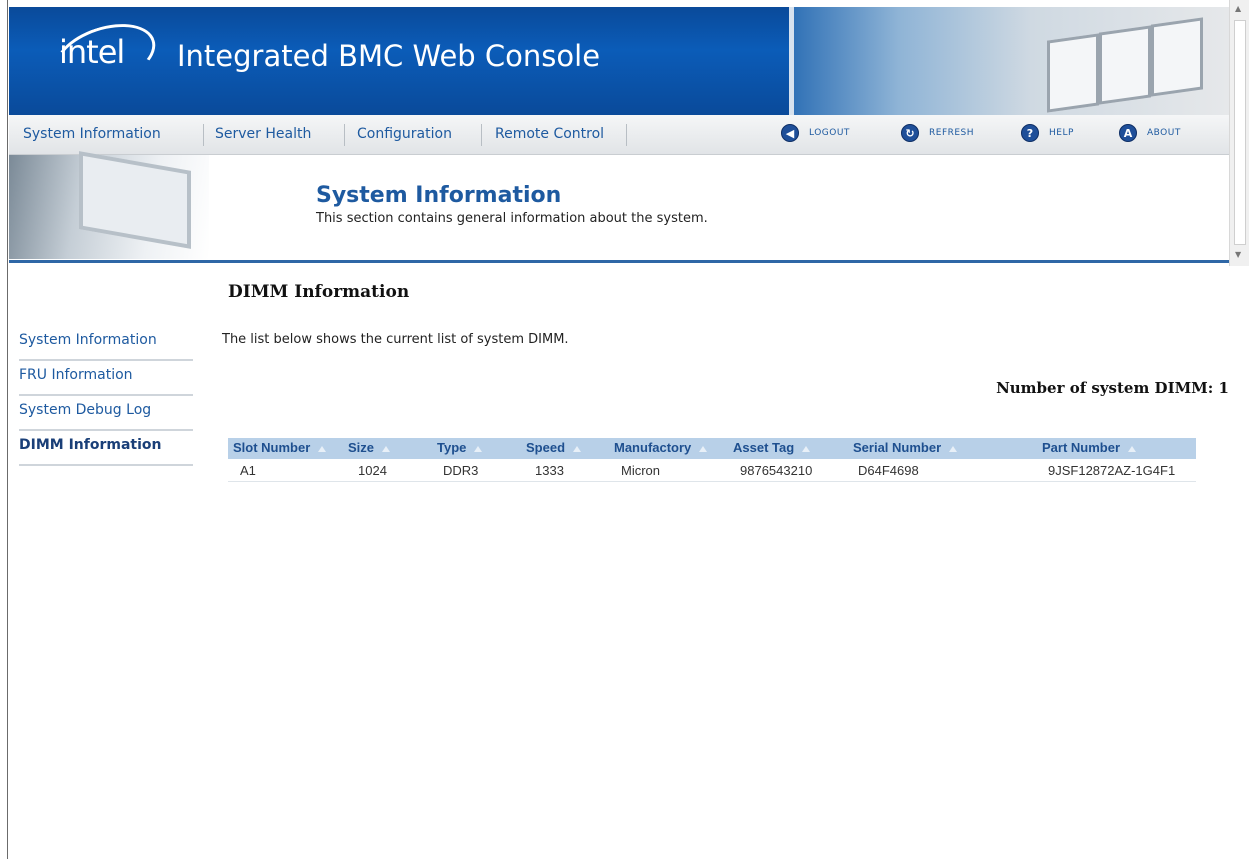 This screenshot has width=1249, height=859. What do you see at coordinates (106, 448) in the screenshot?
I see `sidebar-item-dimm-information: DIMM Information` at bounding box center [106, 448].